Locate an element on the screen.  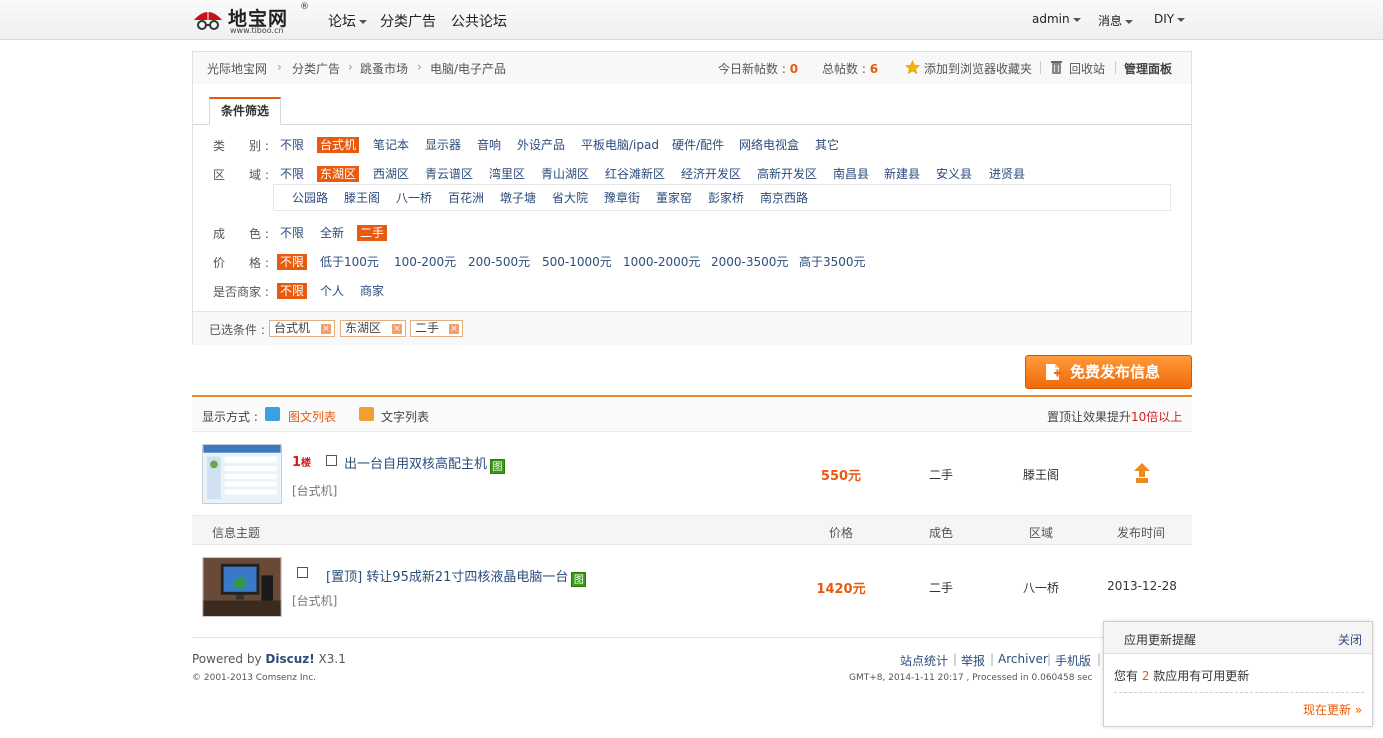
popup-close-button: 关闭 is located at coordinates (1350, 639).